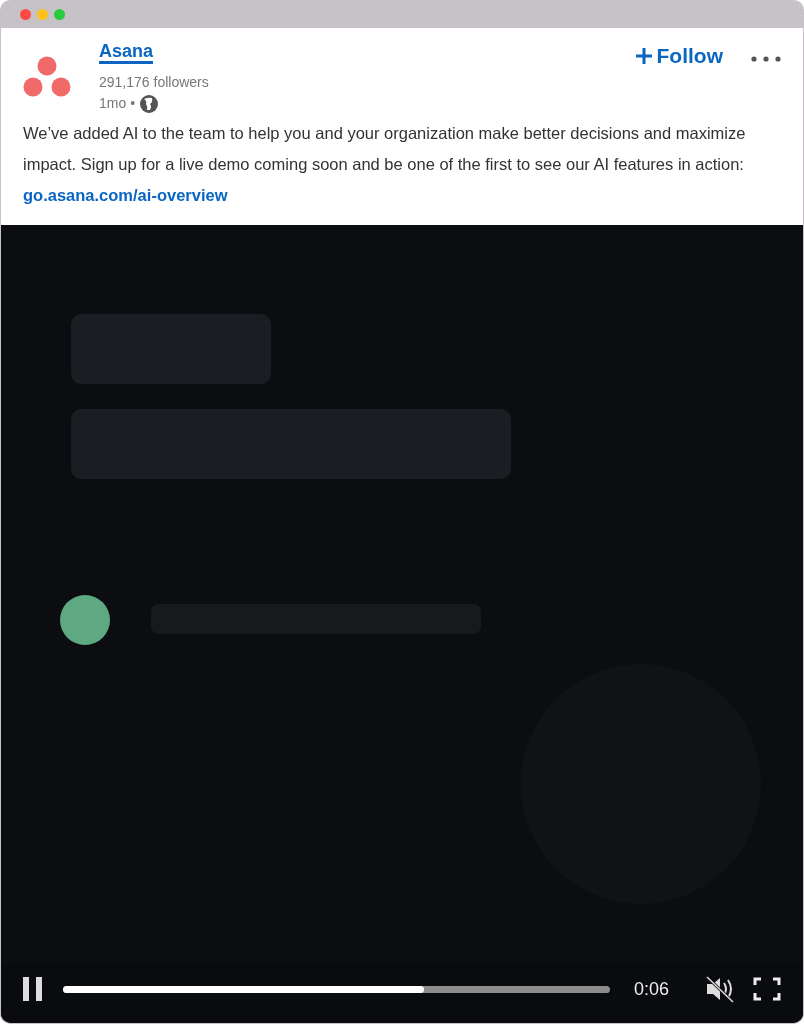  Describe the element at coordinates (47, 77) in the screenshot. I see `logo-icon` at that location.